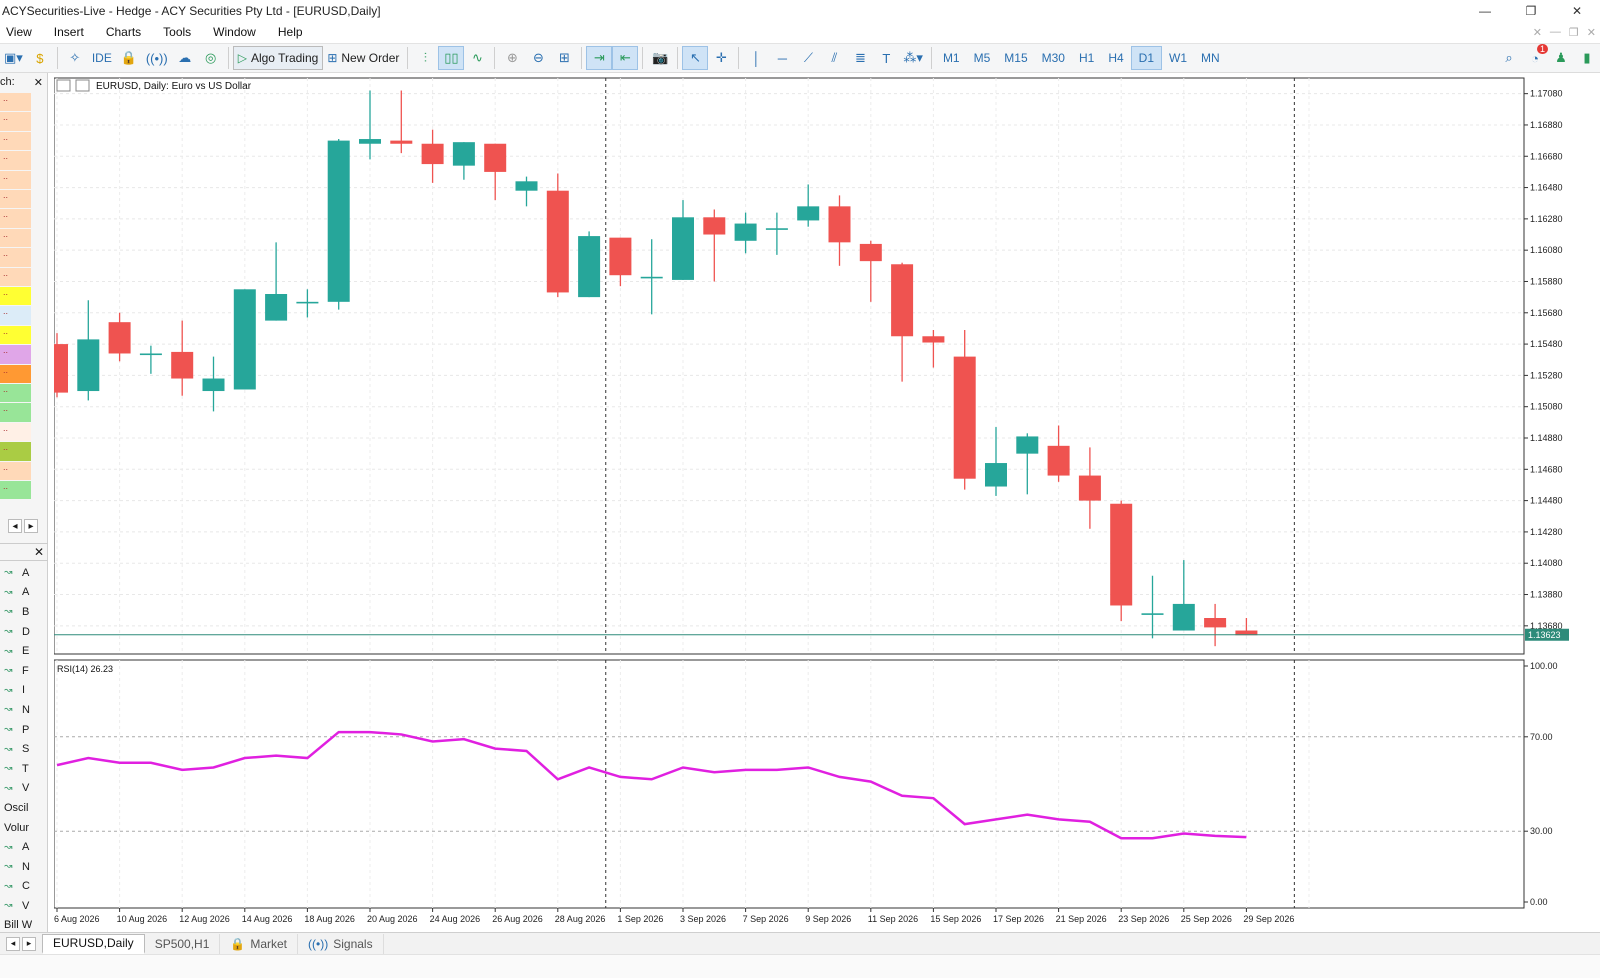  What do you see at coordinates (24, 632) in the screenshot?
I see `list-item: ↝ D` at bounding box center [24, 632].